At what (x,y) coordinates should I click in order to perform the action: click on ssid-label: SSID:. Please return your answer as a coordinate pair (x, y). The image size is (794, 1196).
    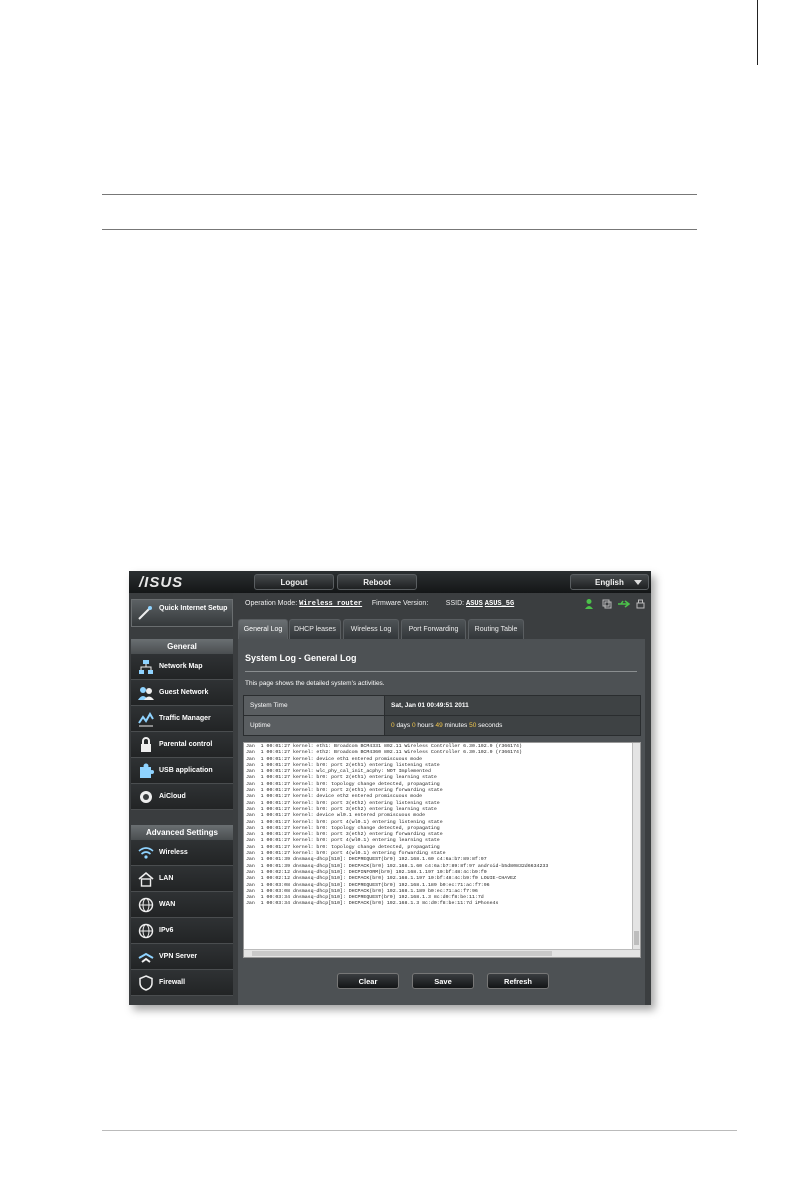
    Looking at the image, I should click on (455, 603).